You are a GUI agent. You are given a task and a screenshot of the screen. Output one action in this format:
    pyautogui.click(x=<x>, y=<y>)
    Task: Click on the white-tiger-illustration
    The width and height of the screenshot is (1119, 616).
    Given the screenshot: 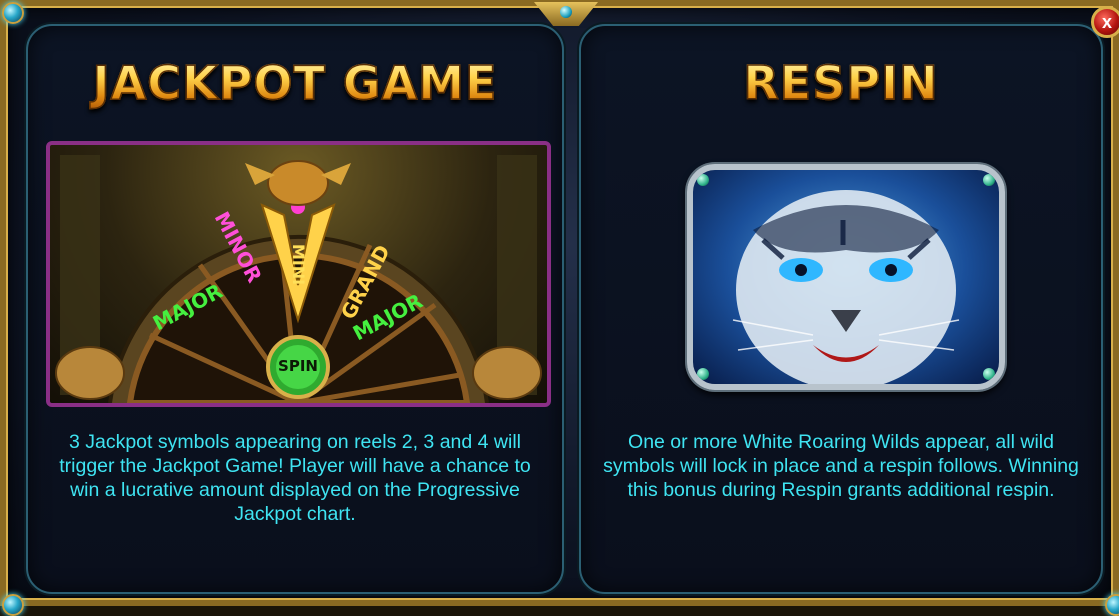 What is the action you would take?
    pyautogui.click(x=846, y=287)
    